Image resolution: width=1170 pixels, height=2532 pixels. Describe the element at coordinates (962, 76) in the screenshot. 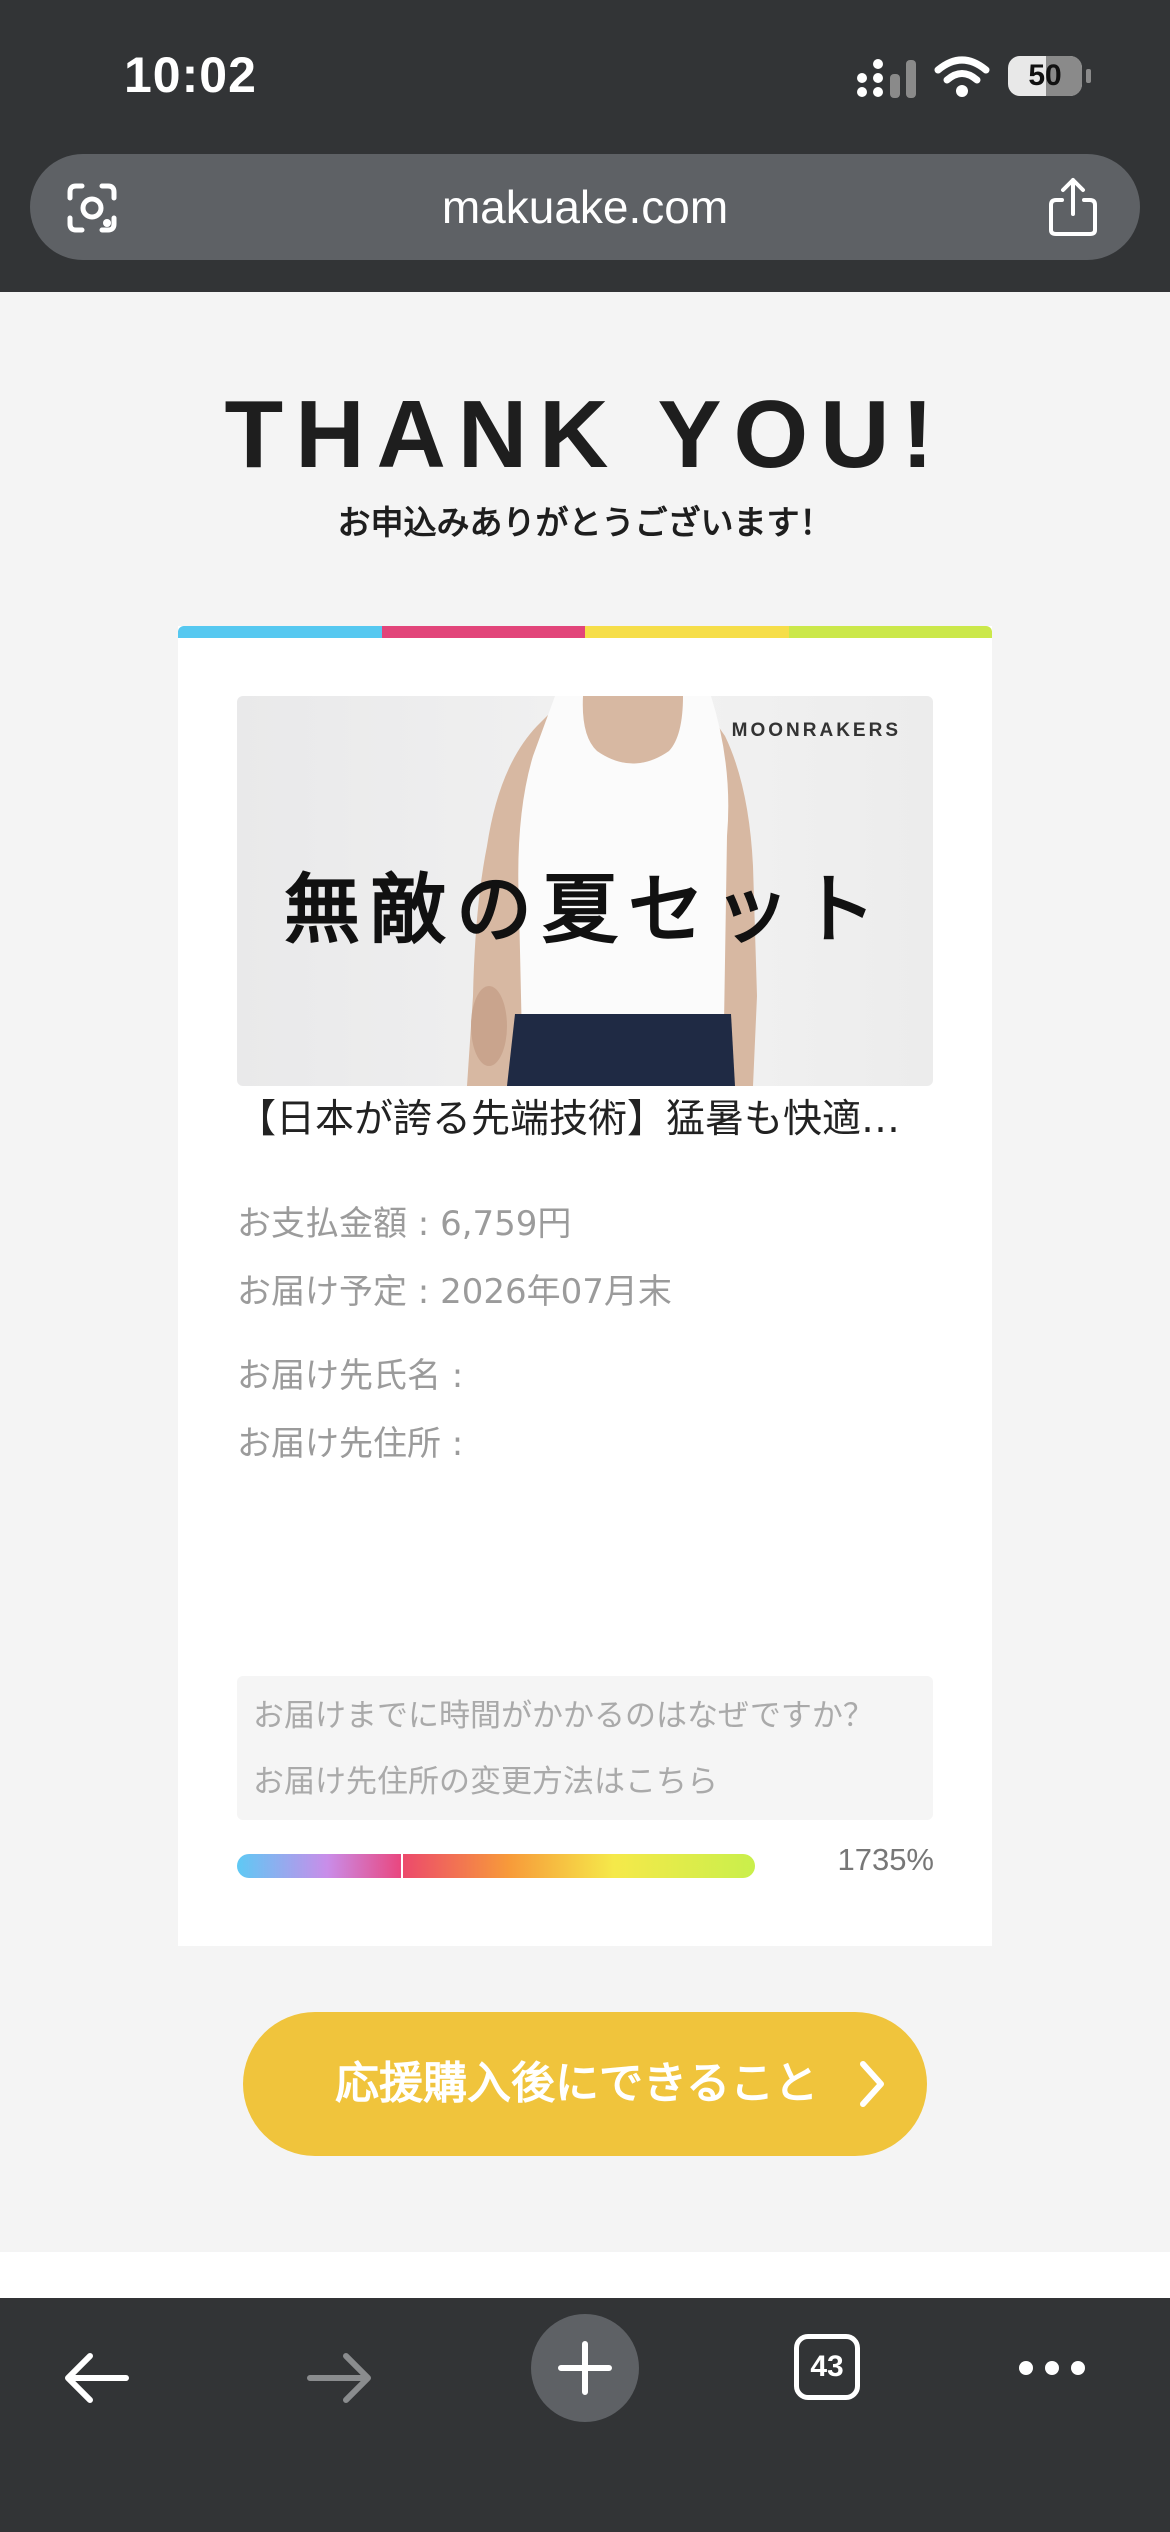

I see `wifi-icon` at that location.